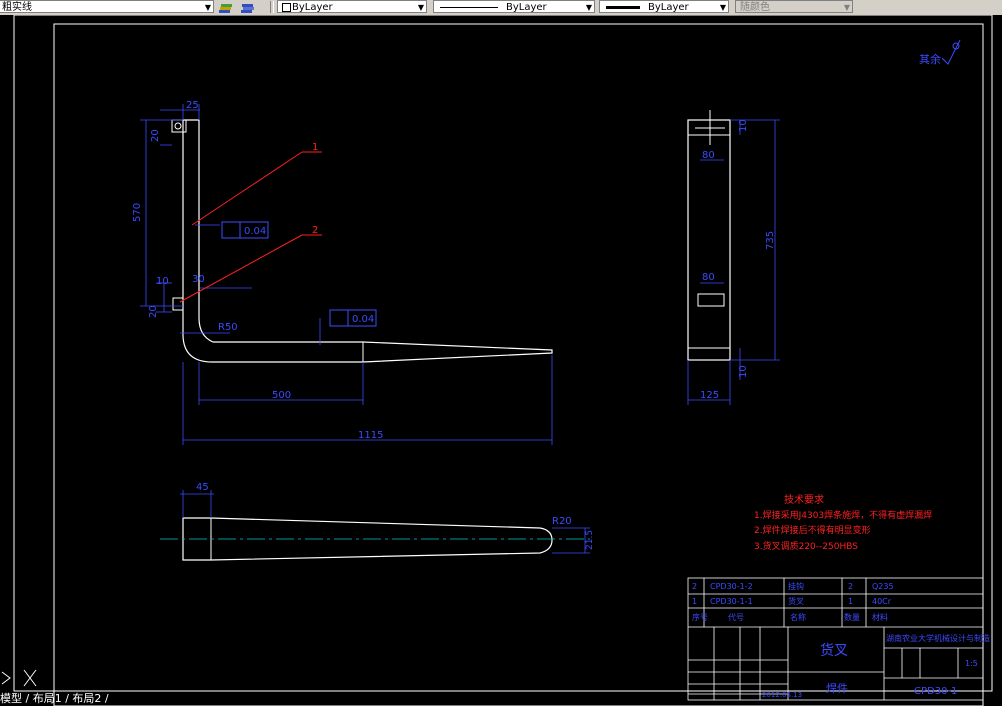 The image size is (1002, 706). What do you see at coordinates (562, 521) in the screenshot?
I see `dim-r20: R20` at bounding box center [562, 521].